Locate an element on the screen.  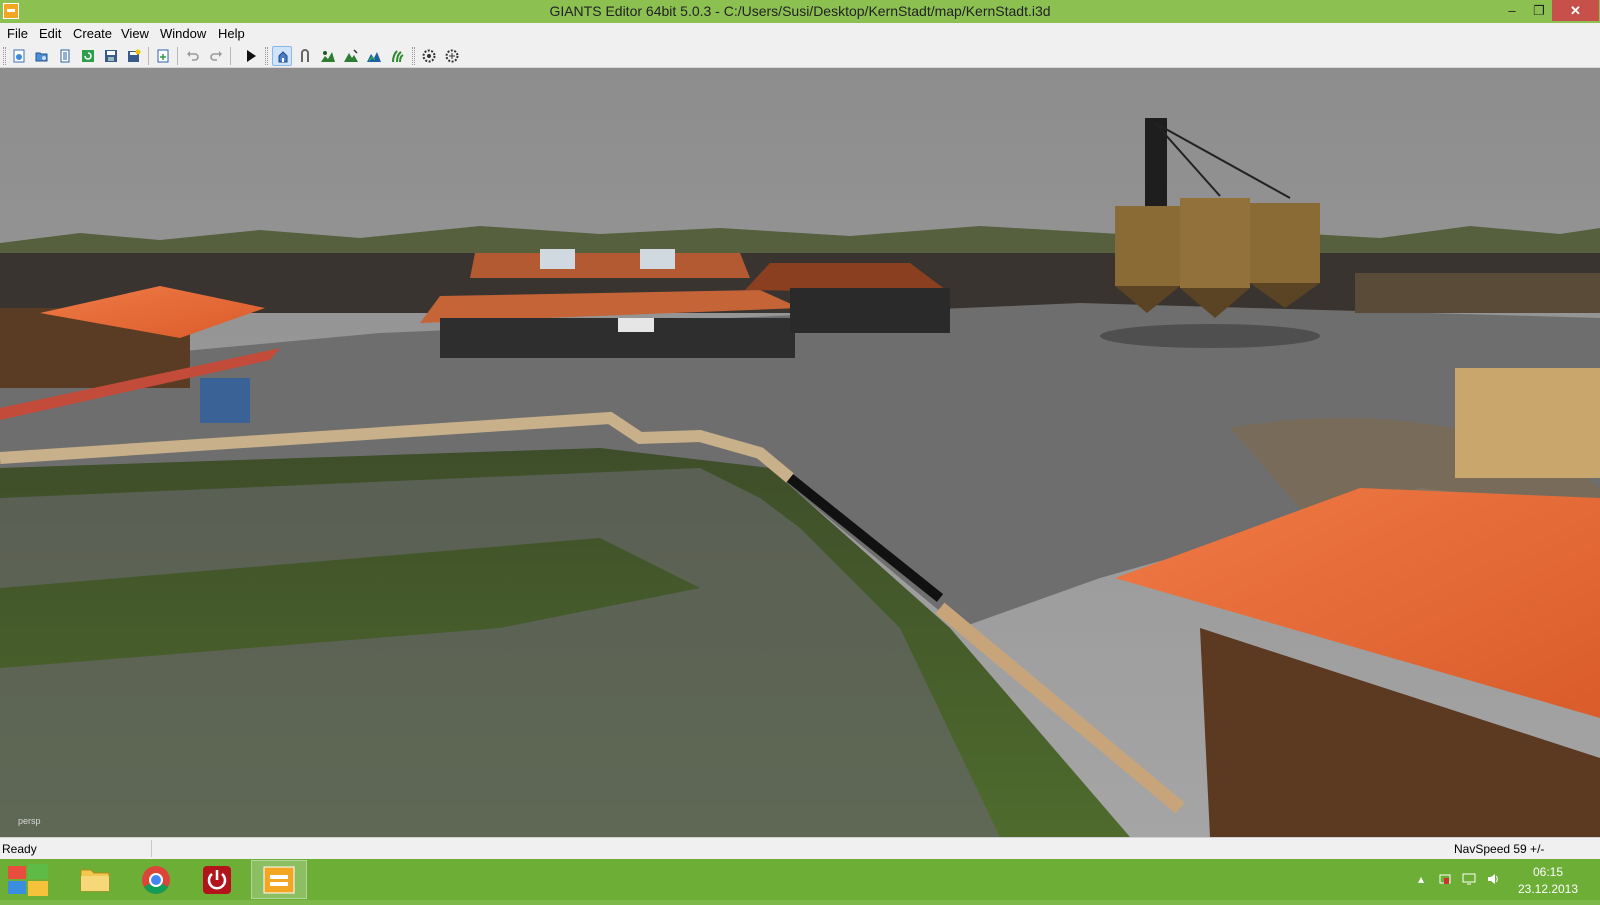
file-explorer-icon is located at coordinates (95, 880).